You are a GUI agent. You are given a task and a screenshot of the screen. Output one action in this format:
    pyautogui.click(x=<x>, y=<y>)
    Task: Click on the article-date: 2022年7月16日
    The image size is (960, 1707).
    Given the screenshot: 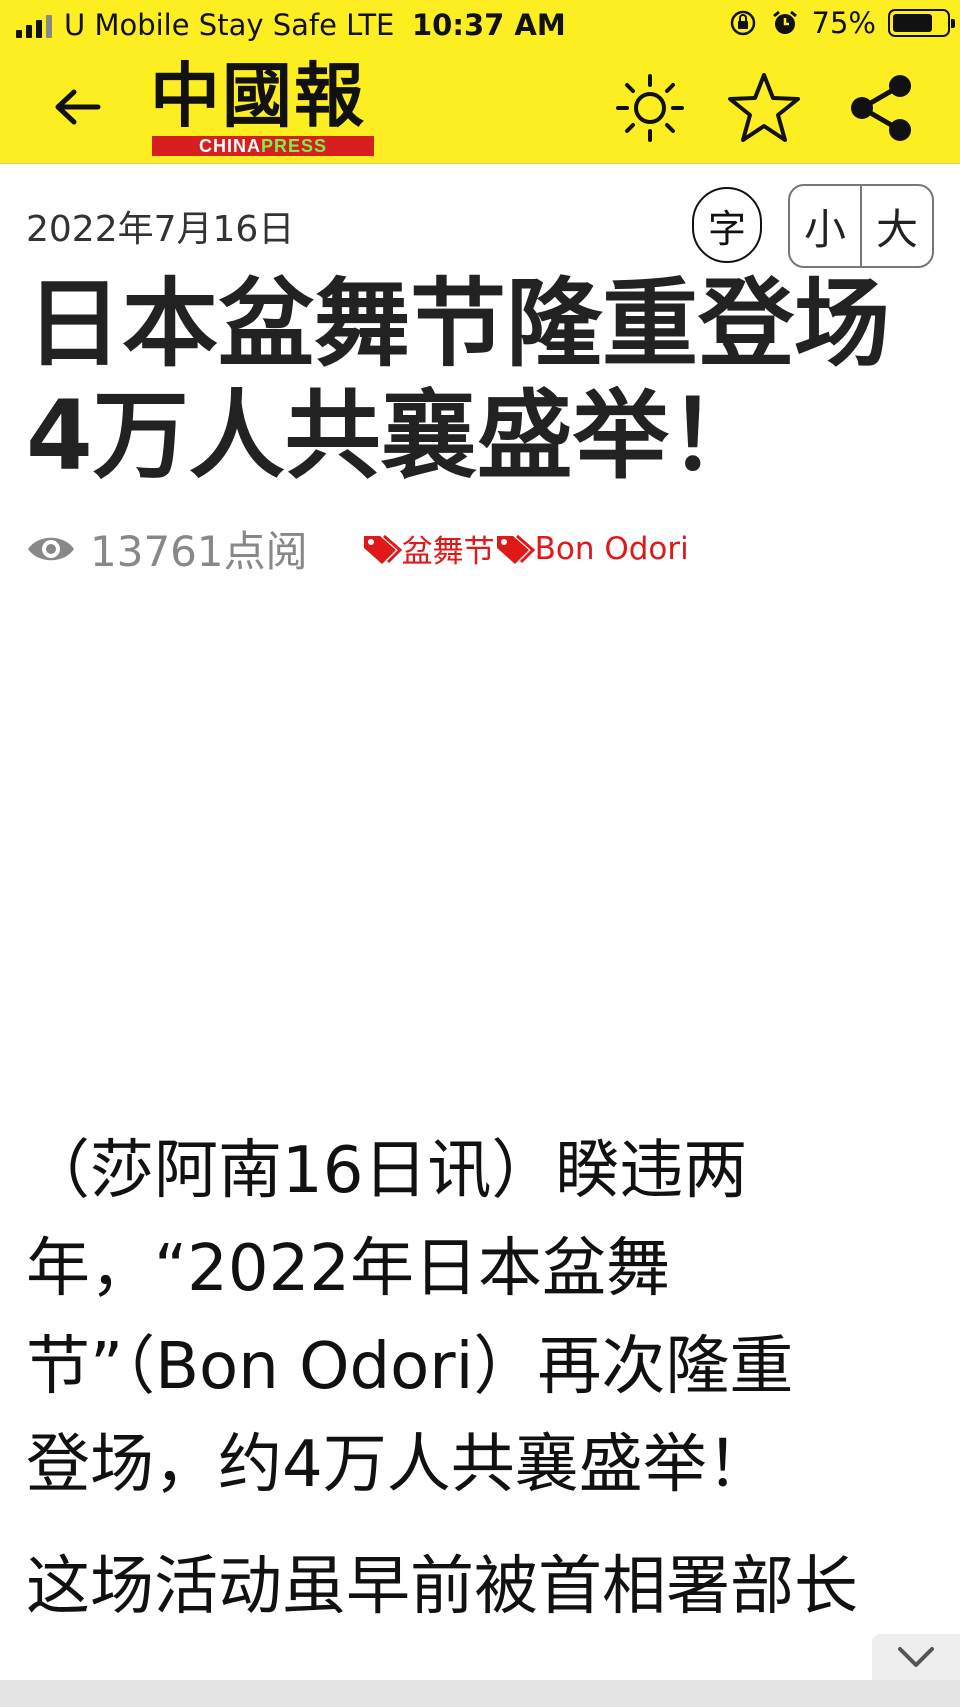 What is the action you would take?
    pyautogui.click(x=160, y=229)
    